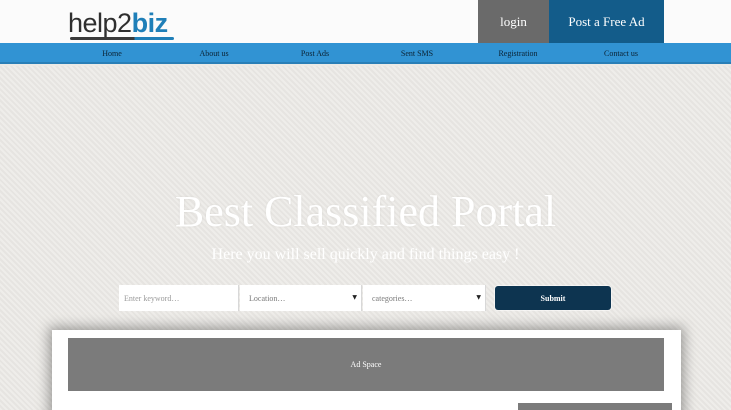  I want to click on ad-space-banner: Ad Space, so click(366, 364).